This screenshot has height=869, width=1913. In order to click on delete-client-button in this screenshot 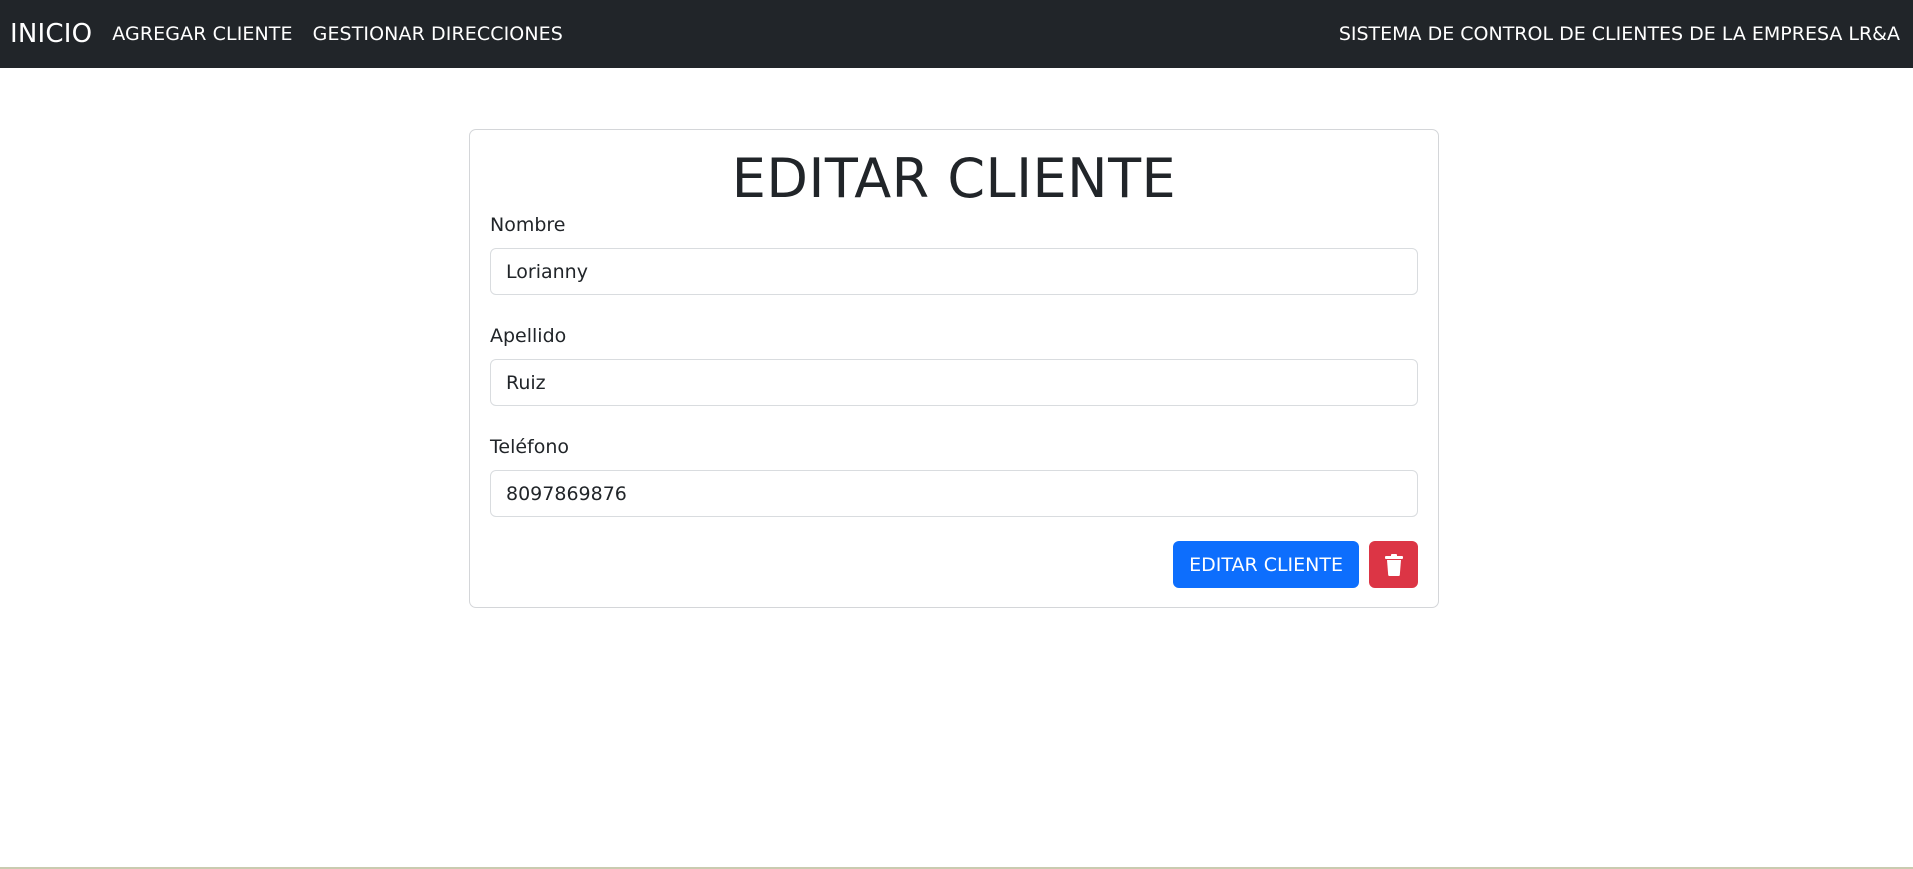, I will do `click(1393, 564)`.